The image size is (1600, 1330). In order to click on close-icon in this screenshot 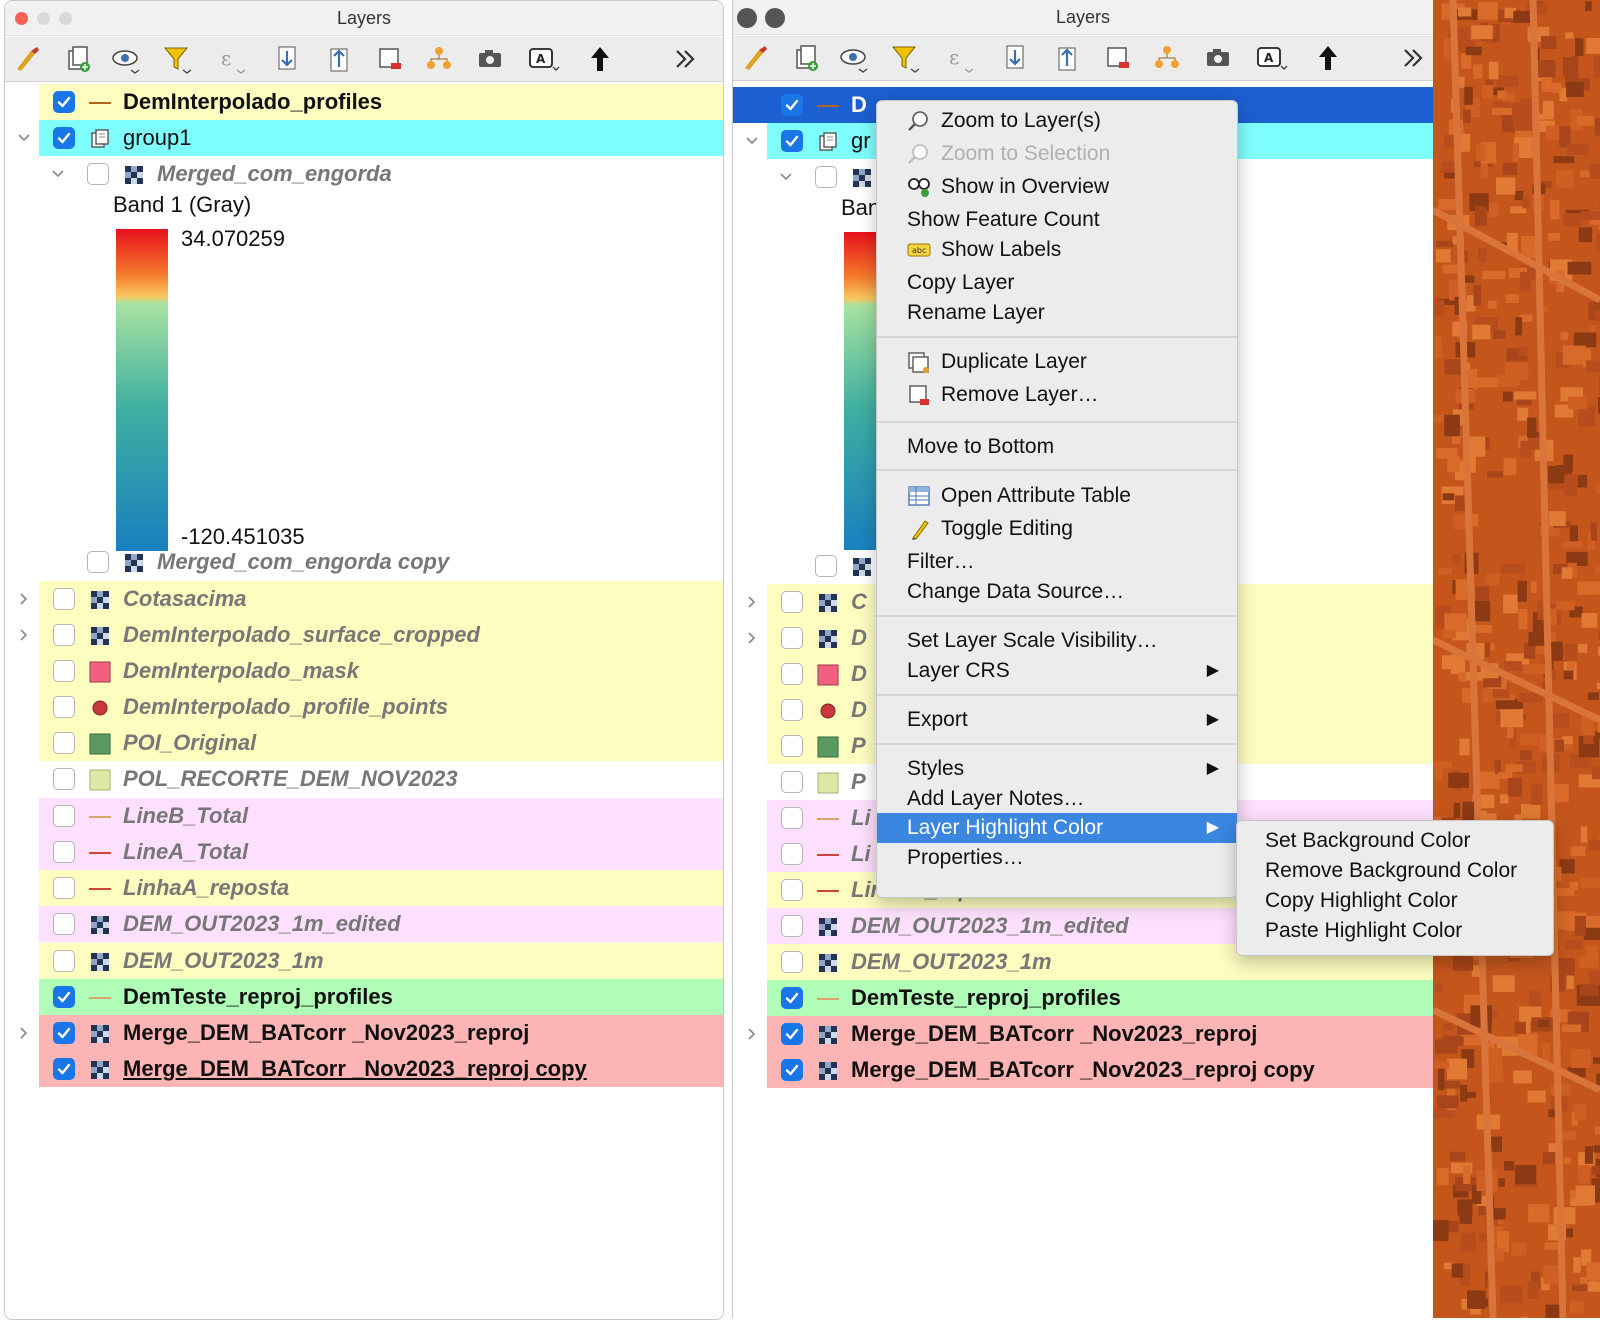, I will do `click(747, 18)`.